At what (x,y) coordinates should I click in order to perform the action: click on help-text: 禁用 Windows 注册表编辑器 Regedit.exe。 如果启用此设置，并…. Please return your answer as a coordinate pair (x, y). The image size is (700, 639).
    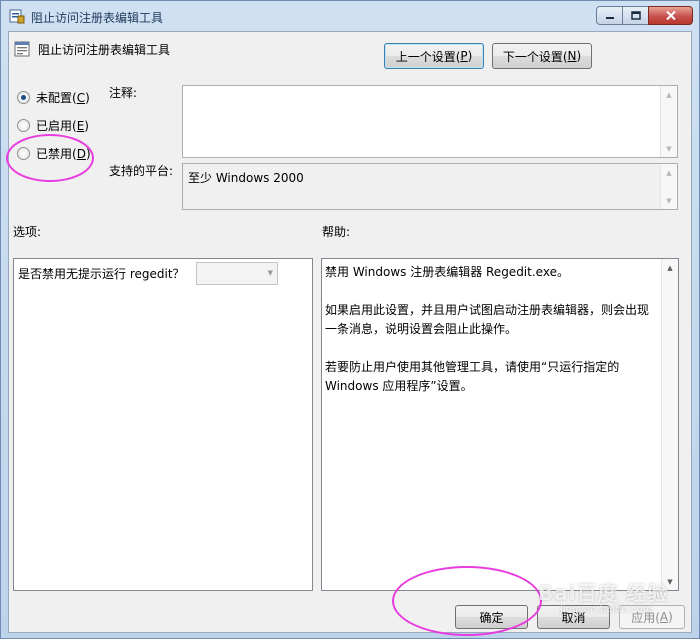
    Looking at the image, I should click on (487, 329).